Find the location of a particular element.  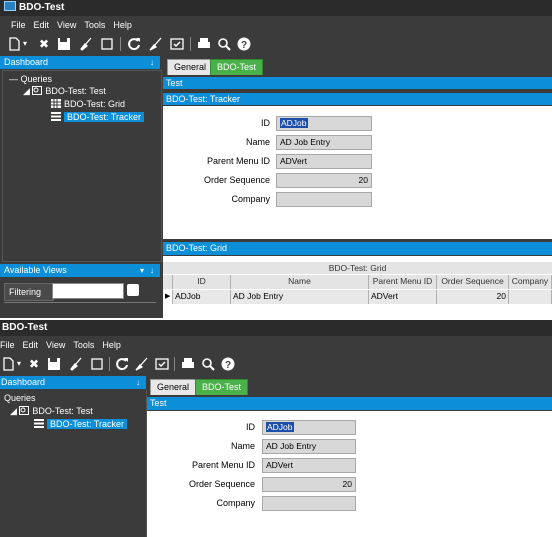

query-icon is located at coordinates (24, 410).